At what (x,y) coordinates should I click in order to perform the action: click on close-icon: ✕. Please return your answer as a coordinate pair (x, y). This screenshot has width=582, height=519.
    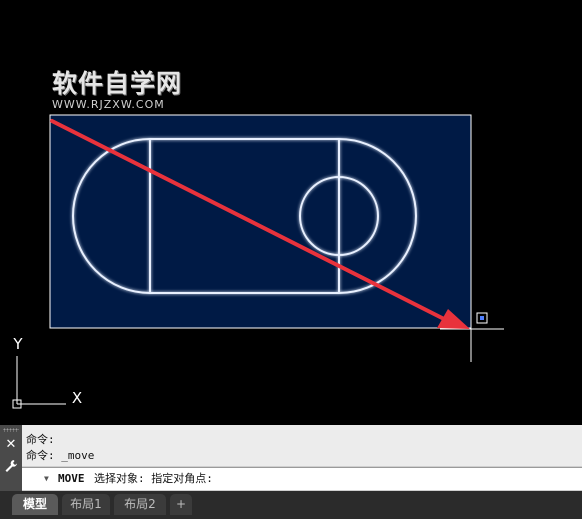
    Looking at the image, I should click on (11, 445).